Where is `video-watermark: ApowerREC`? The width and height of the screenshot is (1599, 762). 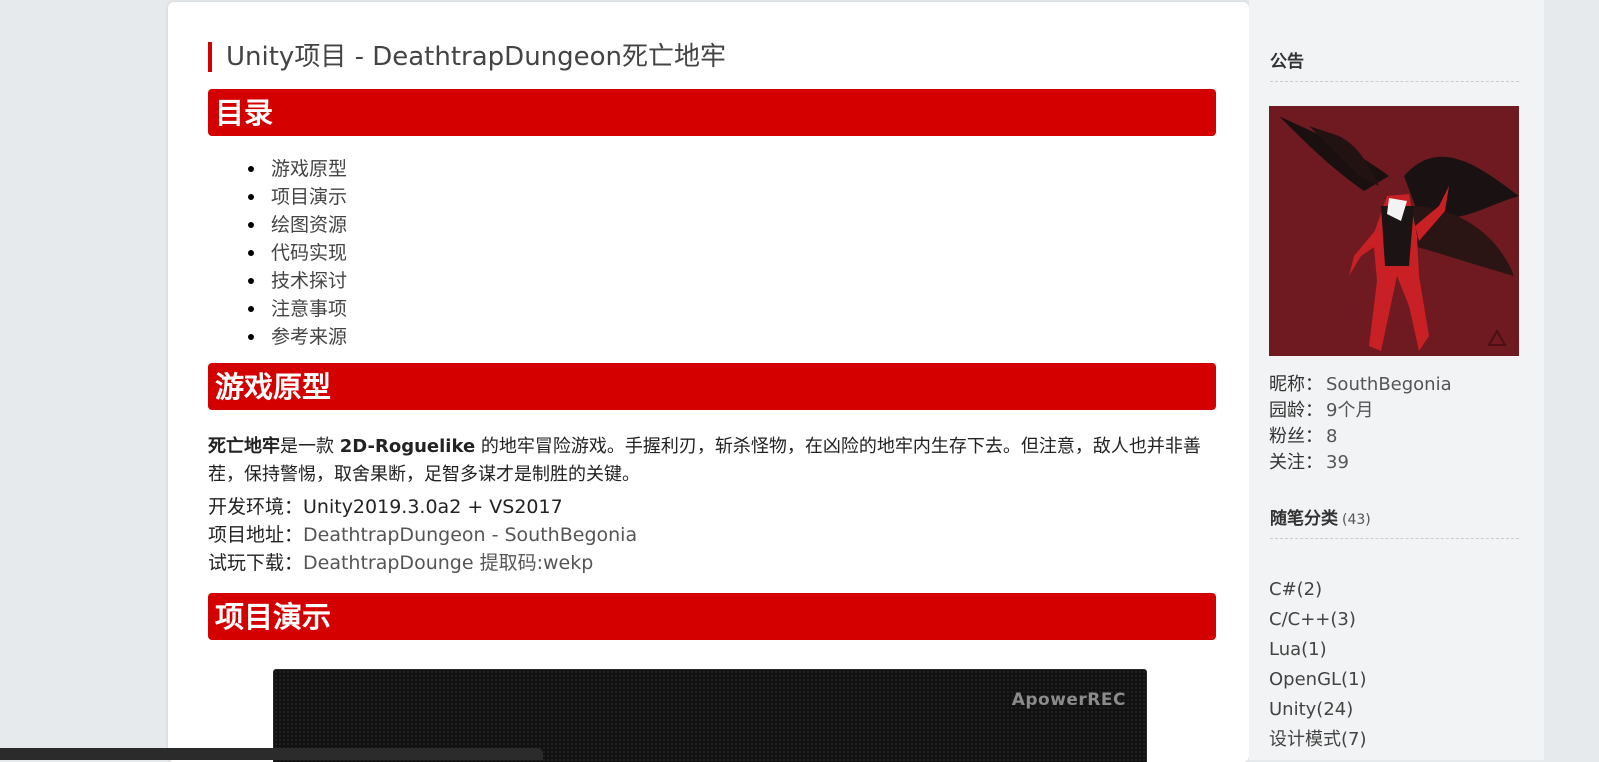 video-watermark: ApowerREC is located at coordinates (1068, 700).